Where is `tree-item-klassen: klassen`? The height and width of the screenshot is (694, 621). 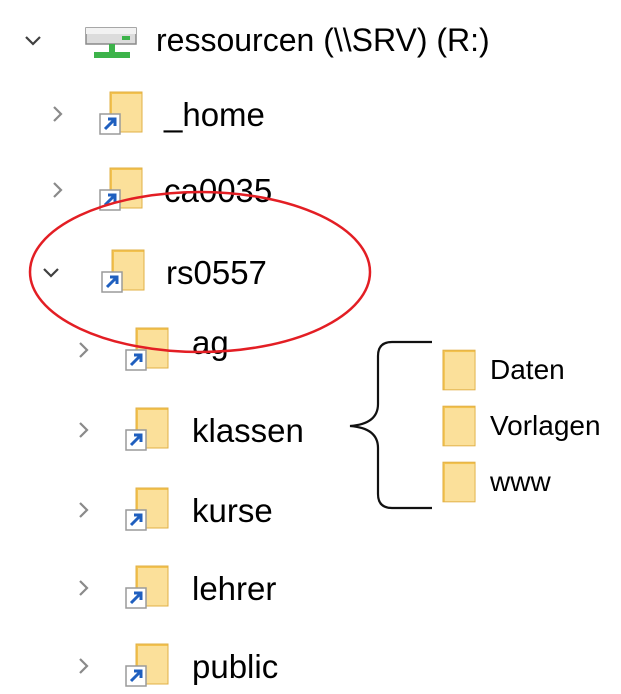 tree-item-klassen: klassen is located at coordinates (187, 430).